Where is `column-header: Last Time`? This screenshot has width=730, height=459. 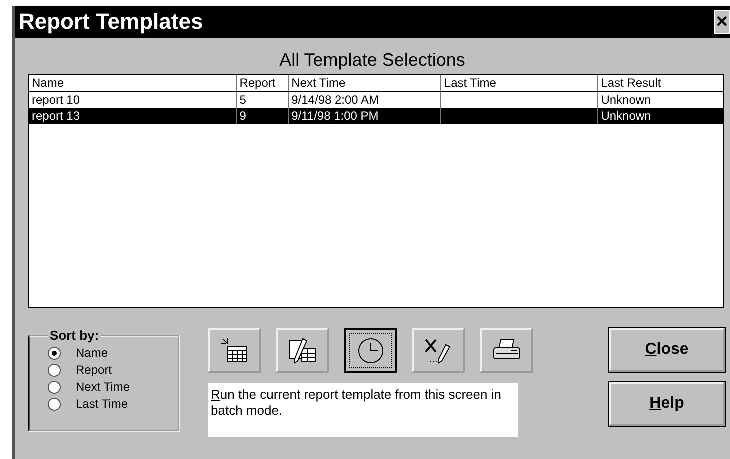 column-header: Last Time is located at coordinates (519, 83).